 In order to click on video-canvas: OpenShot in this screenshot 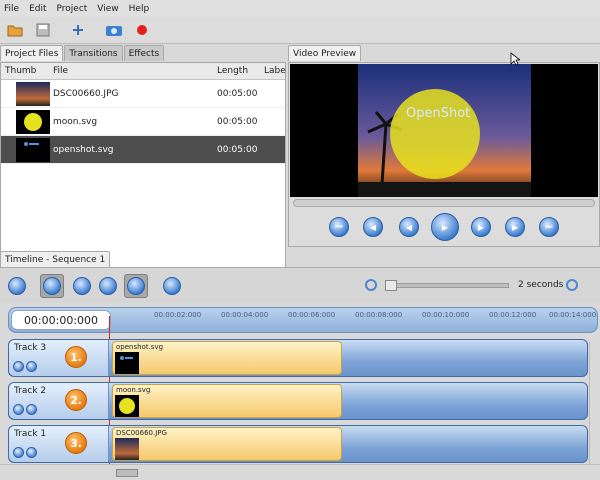, I will do `click(444, 130)`.